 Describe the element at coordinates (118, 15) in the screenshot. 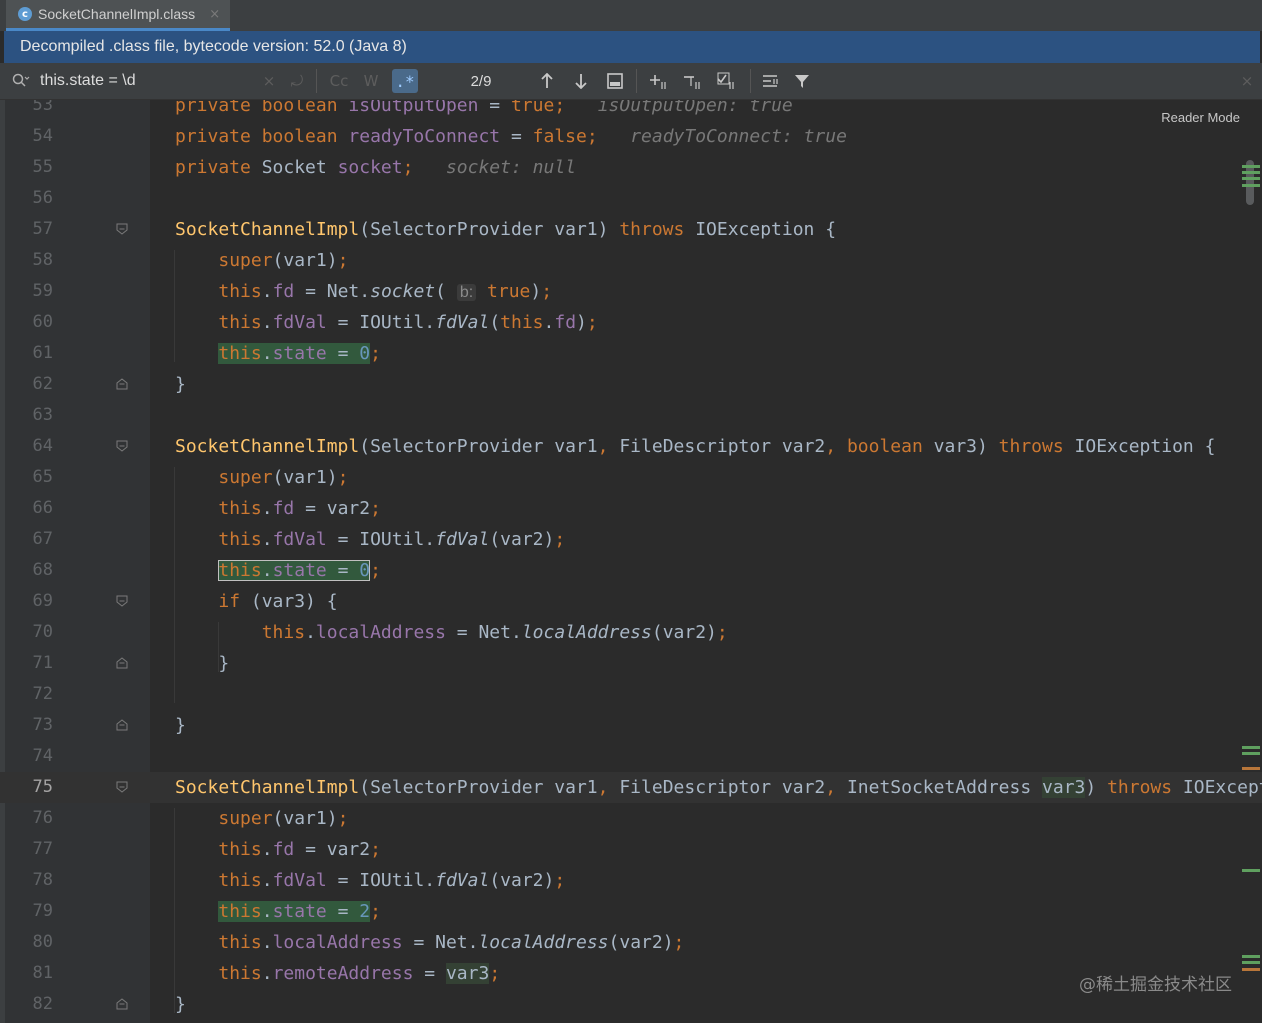

I see `tab-socketchannelimpl: c SocketChannelImpl.class ×` at that location.